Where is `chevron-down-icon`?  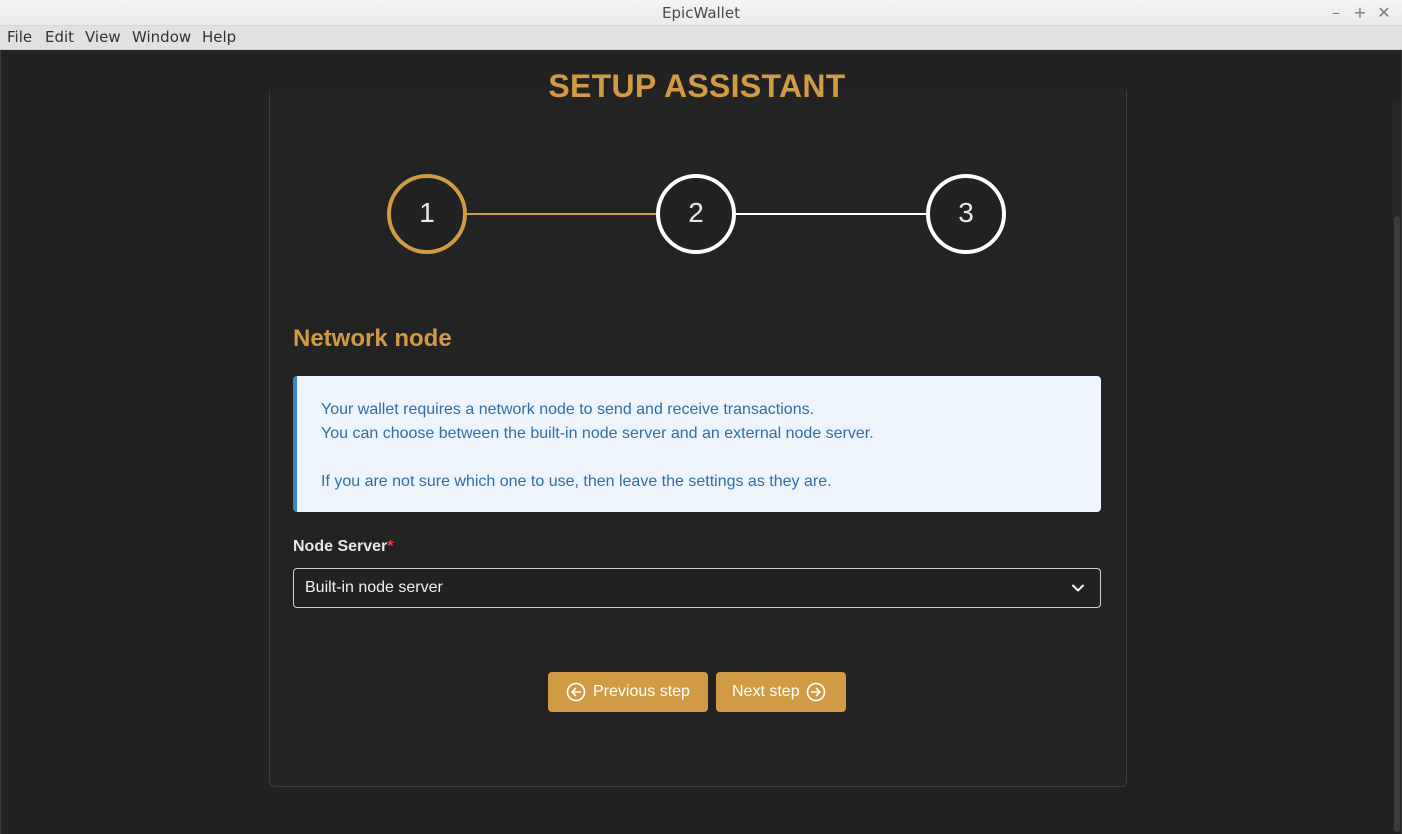 chevron-down-icon is located at coordinates (1078, 588).